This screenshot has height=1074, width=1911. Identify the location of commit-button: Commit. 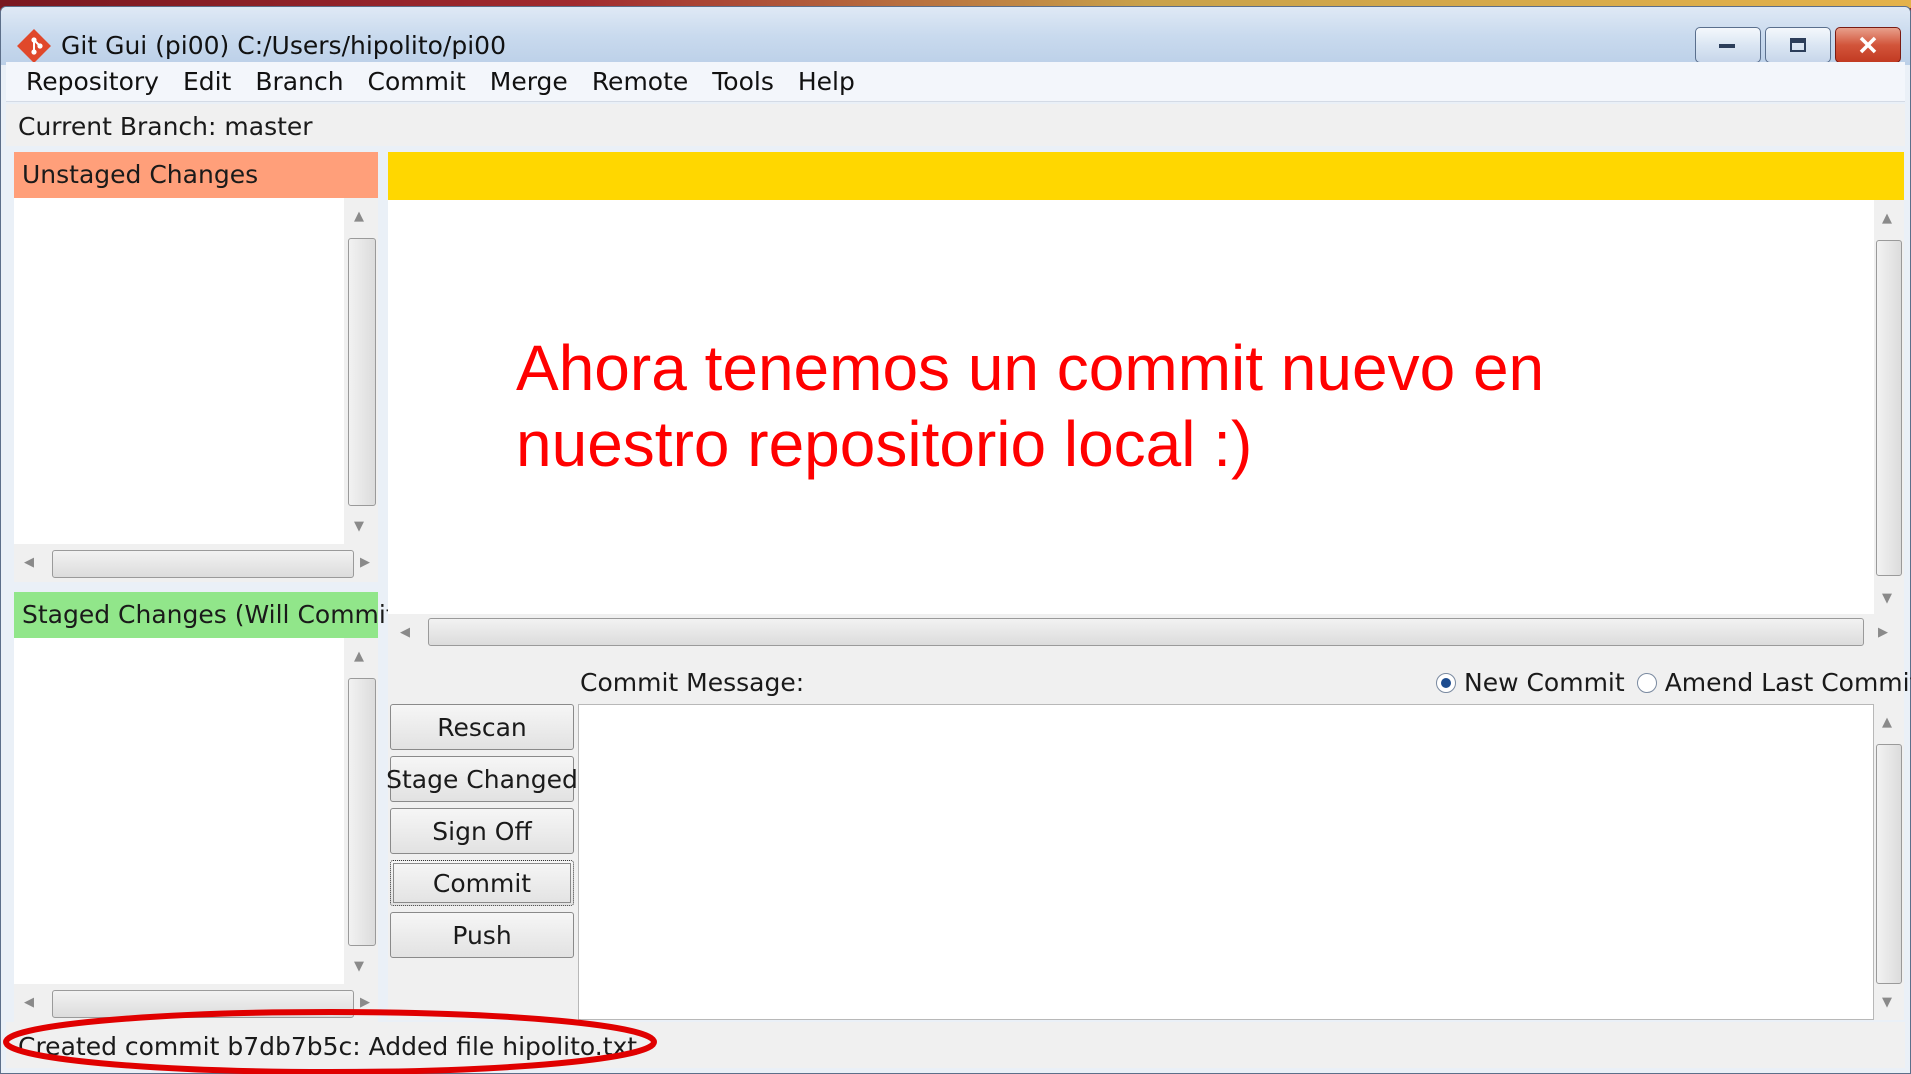
(482, 883).